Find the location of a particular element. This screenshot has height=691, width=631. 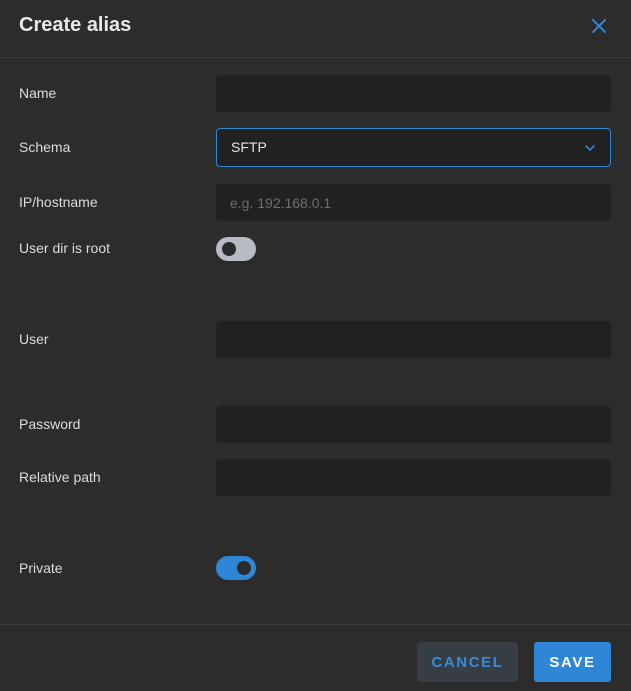

password-label: Password is located at coordinates (50, 424).